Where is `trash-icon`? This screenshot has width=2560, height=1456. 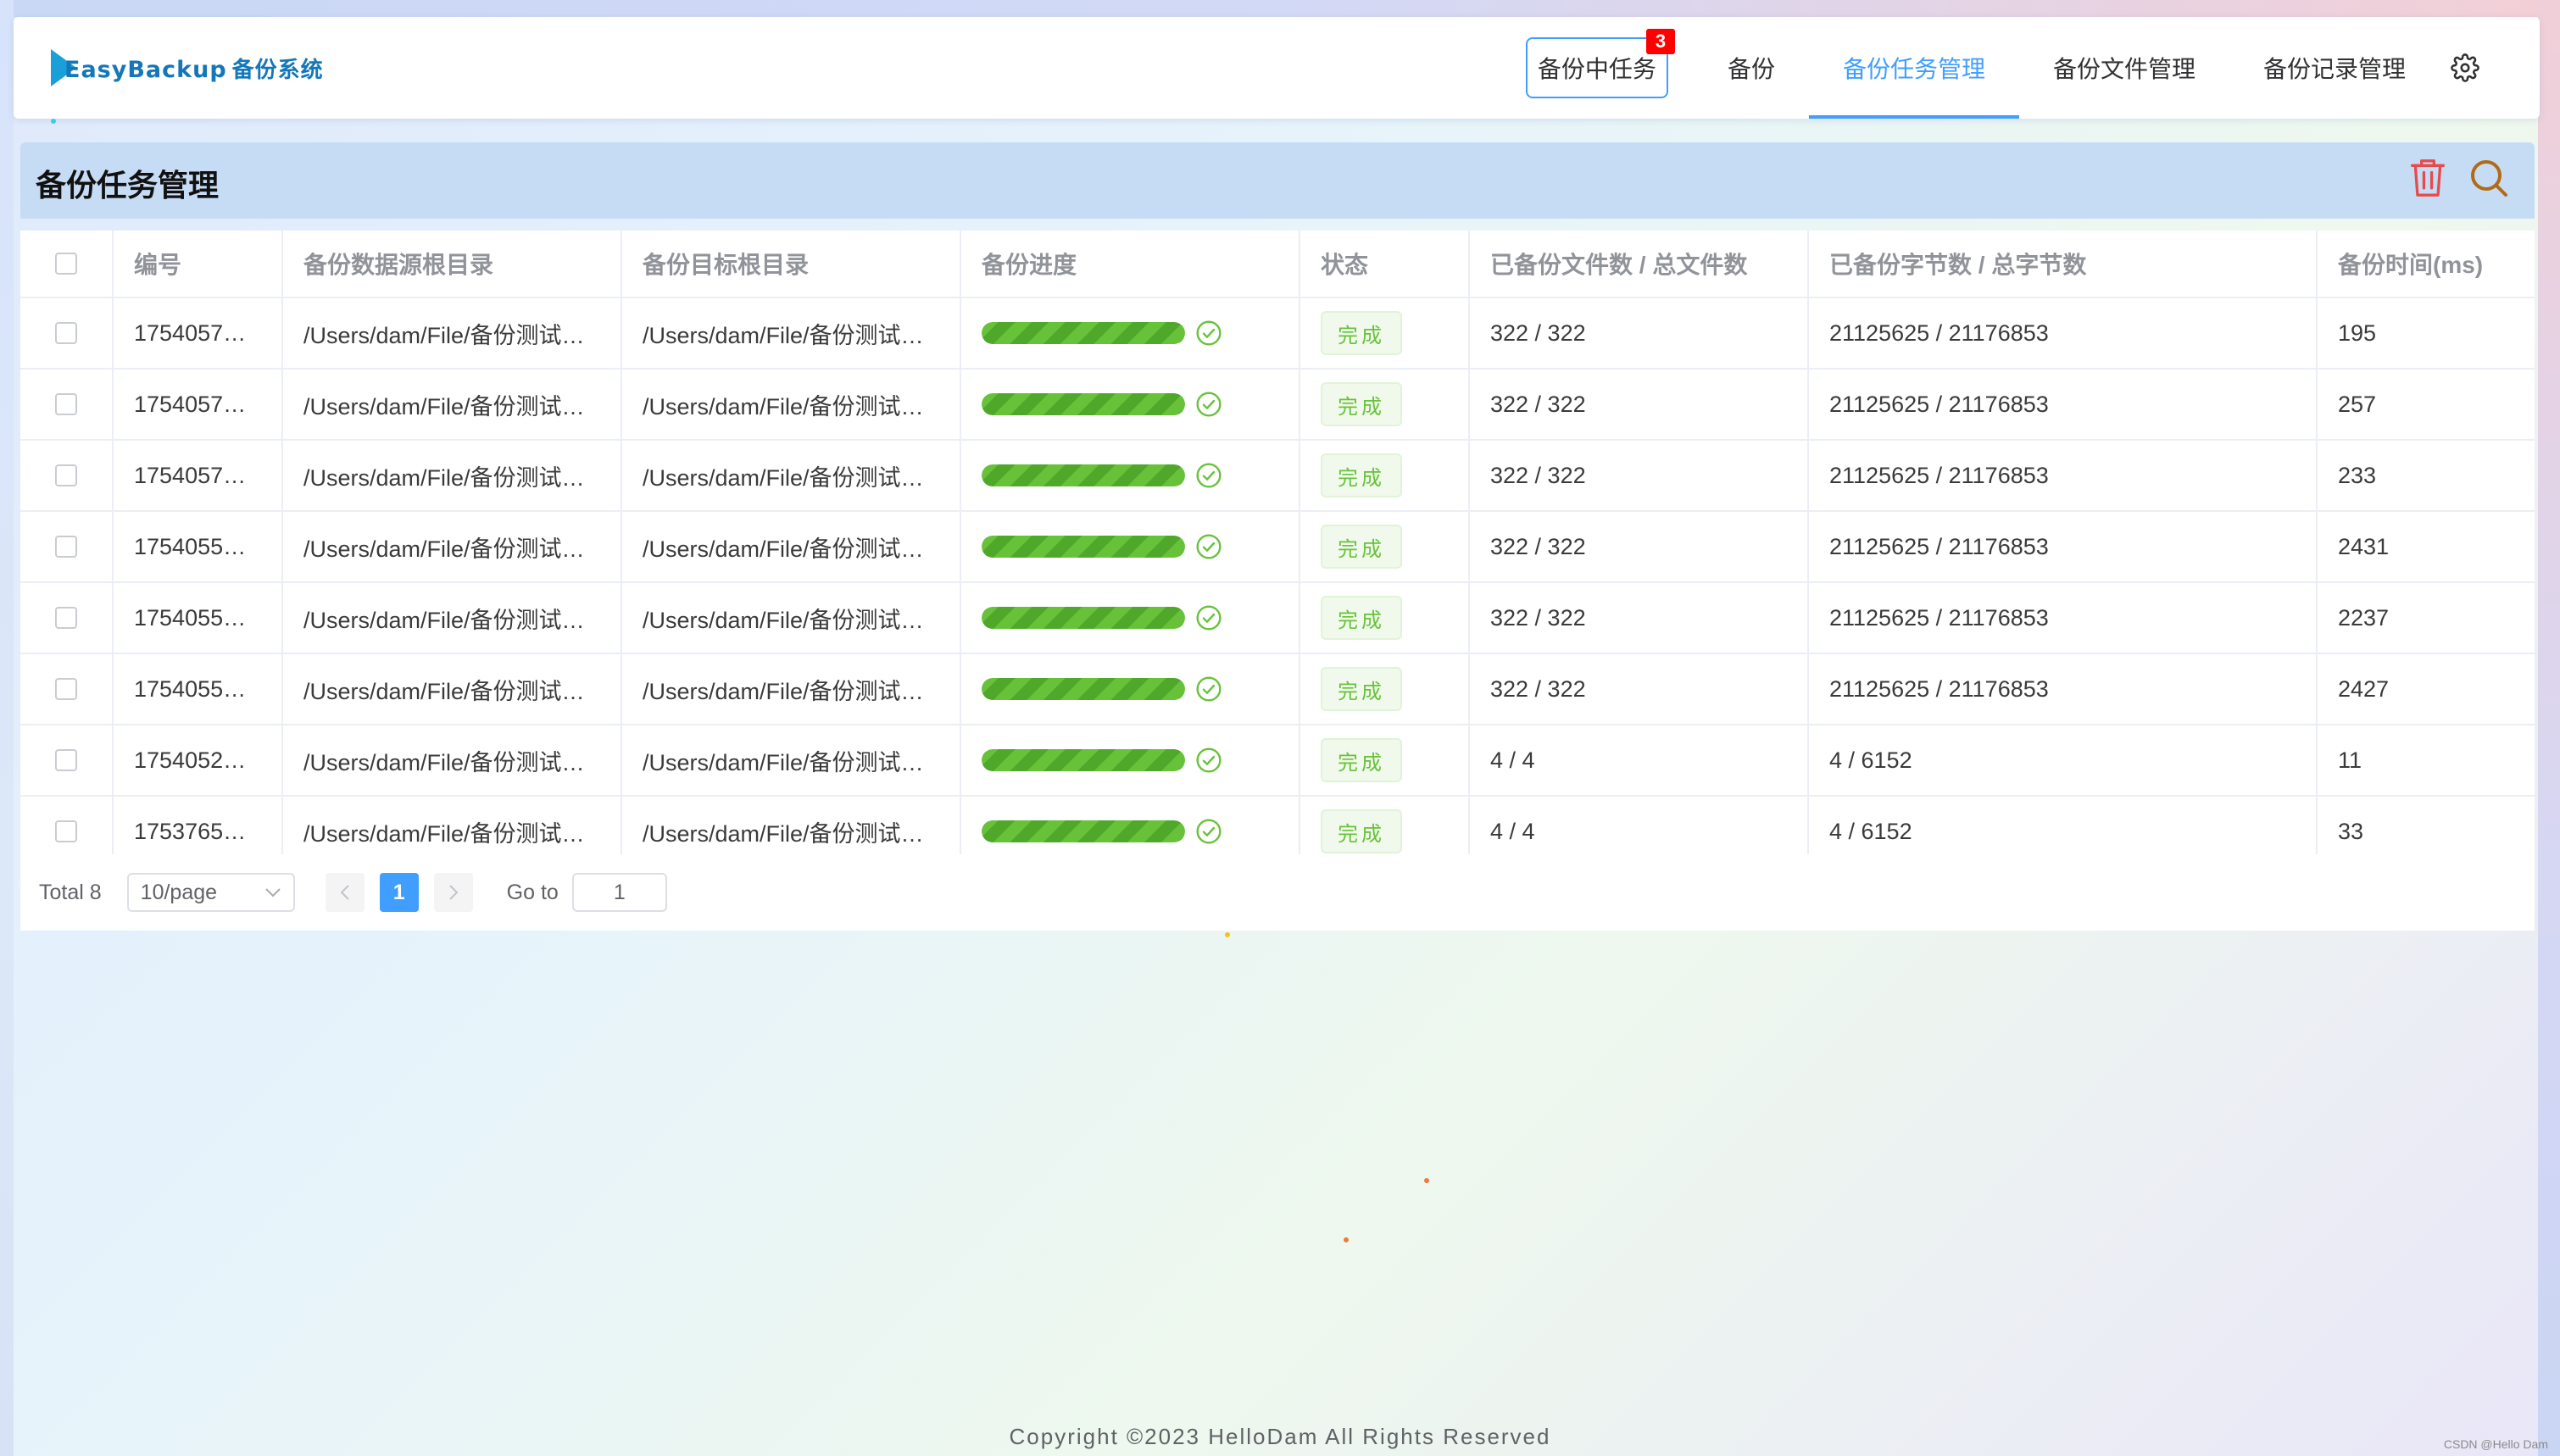
trash-icon is located at coordinates (2428, 178).